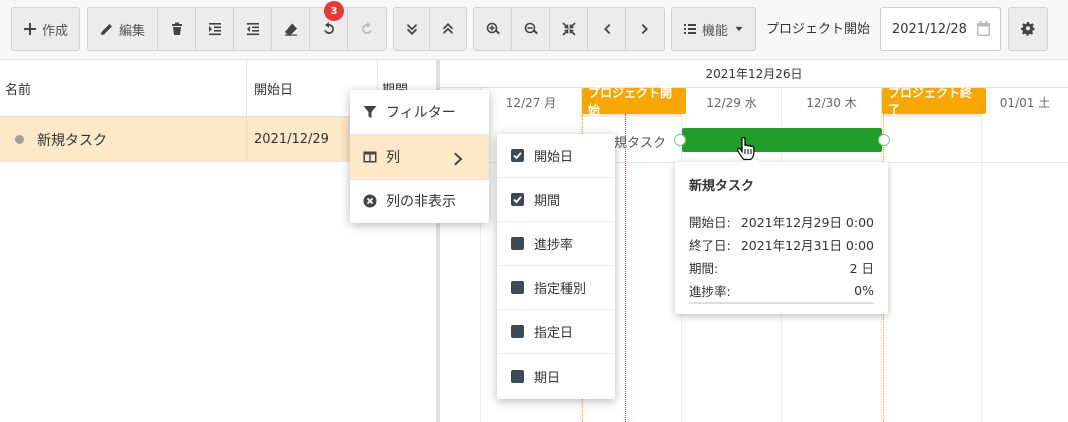 This screenshot has width=1068, height=422. I want to click on previous-button, so click(607, 29).